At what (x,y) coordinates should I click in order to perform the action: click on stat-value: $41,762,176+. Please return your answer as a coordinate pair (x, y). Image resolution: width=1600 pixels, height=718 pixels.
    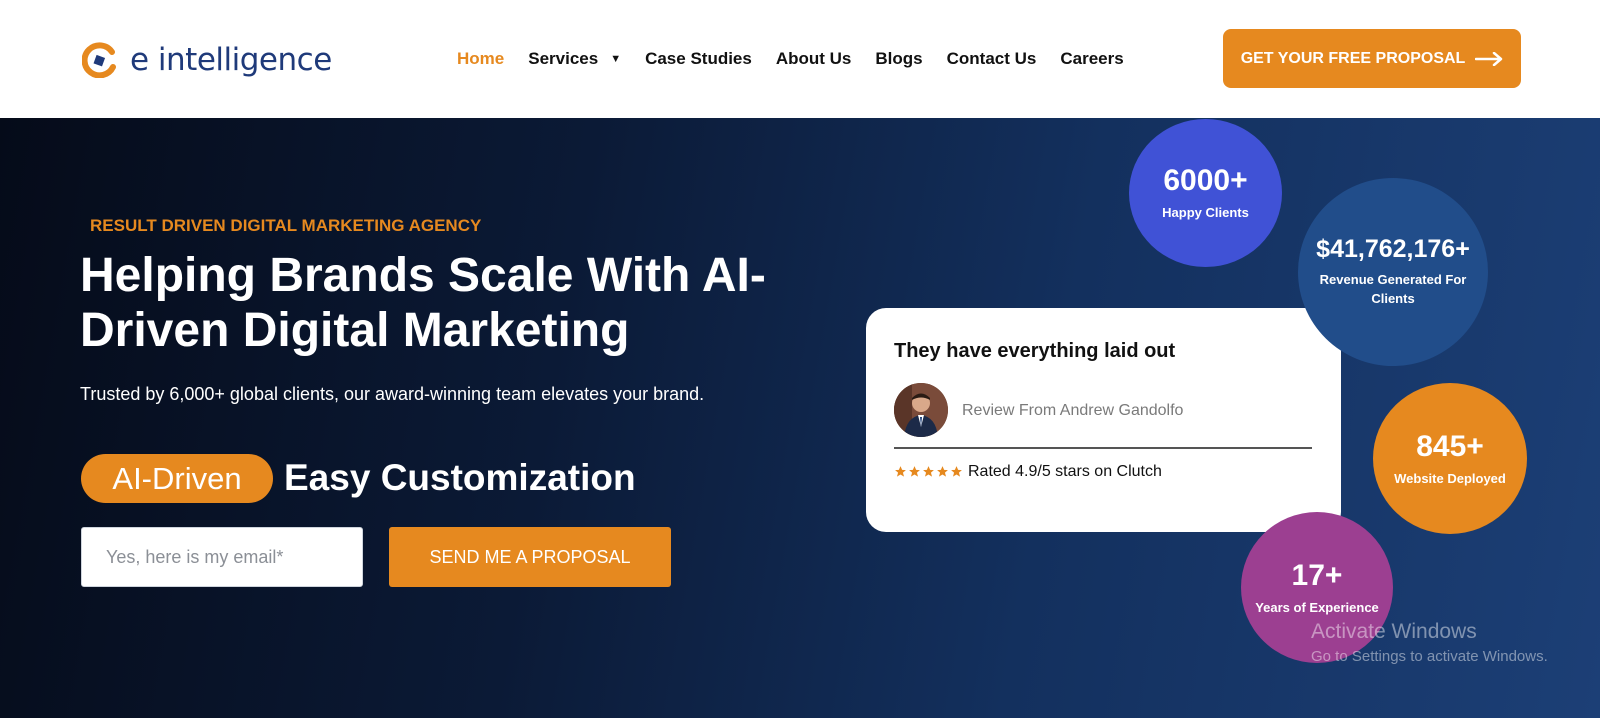
    Looking at the image, I should click on (1393, 249).